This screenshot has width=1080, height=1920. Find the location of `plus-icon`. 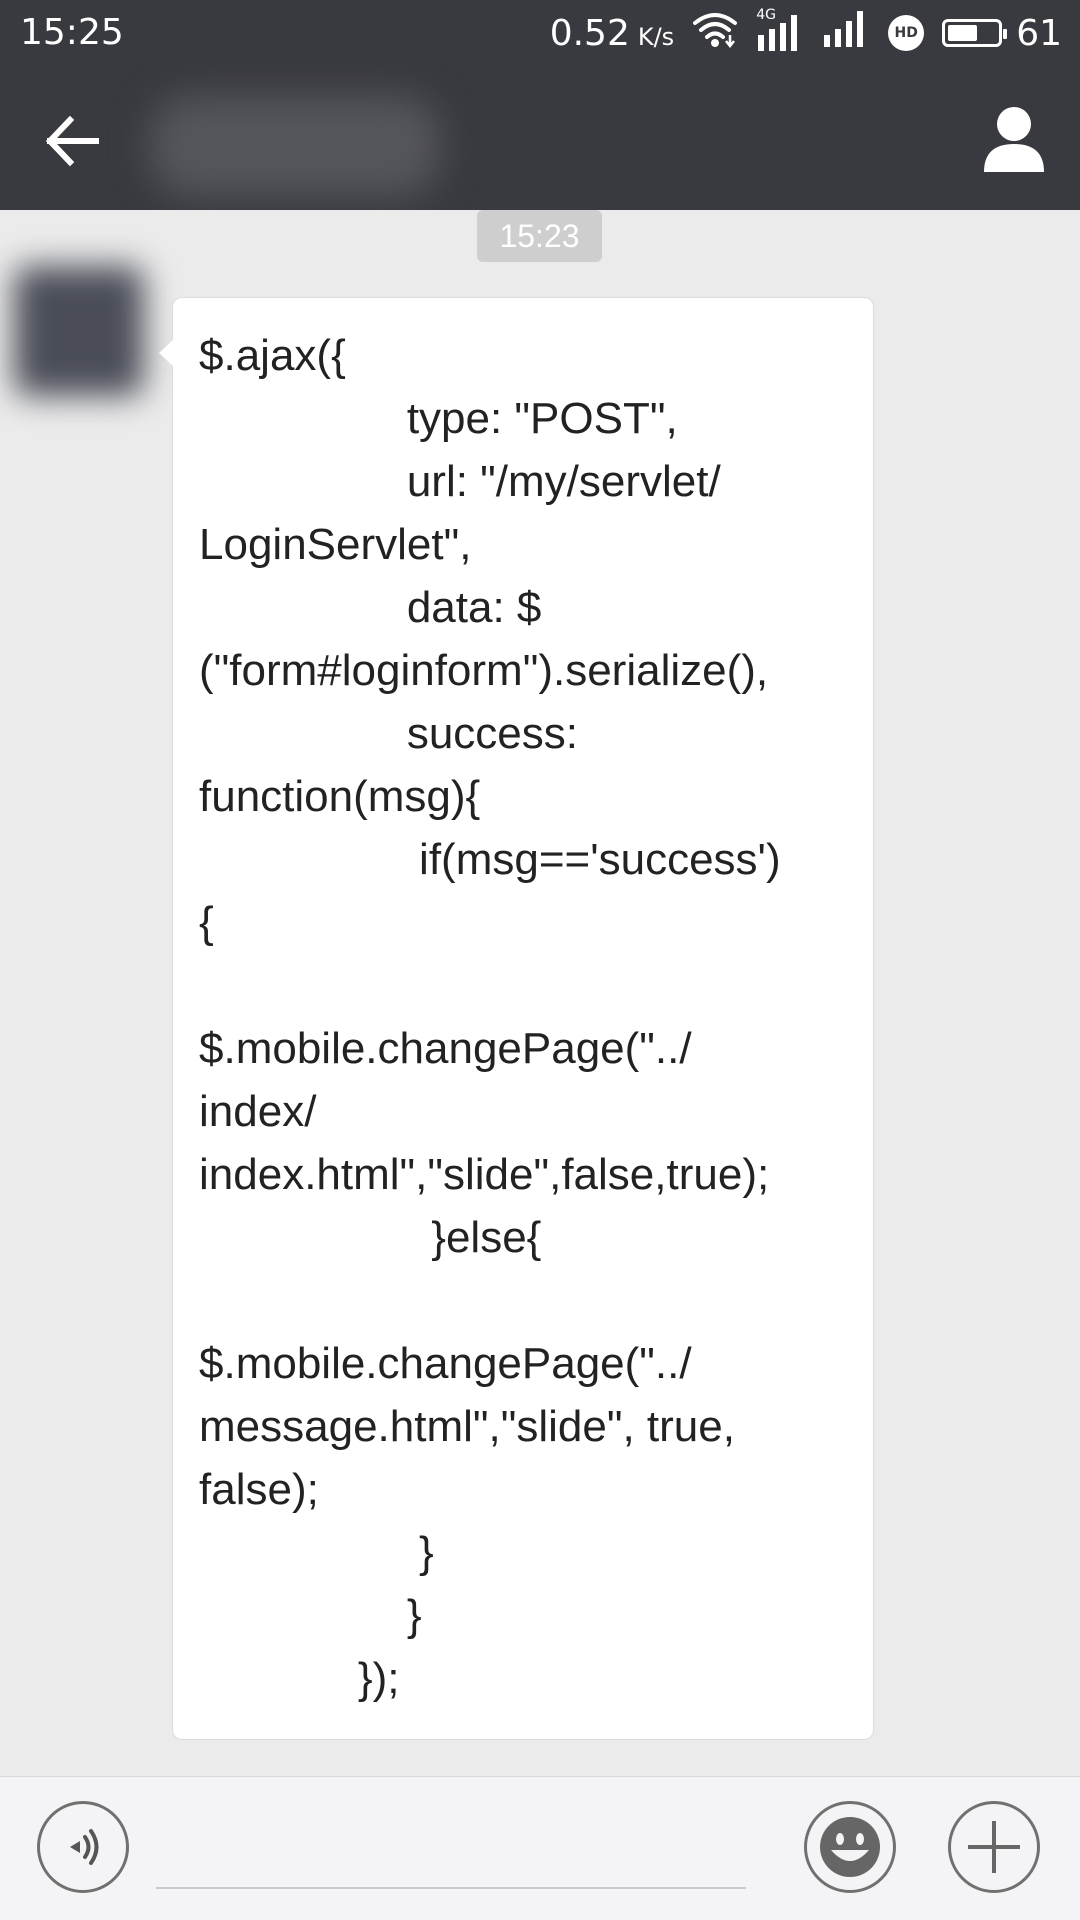

plus-icon is located at coordinates (994, 1847).